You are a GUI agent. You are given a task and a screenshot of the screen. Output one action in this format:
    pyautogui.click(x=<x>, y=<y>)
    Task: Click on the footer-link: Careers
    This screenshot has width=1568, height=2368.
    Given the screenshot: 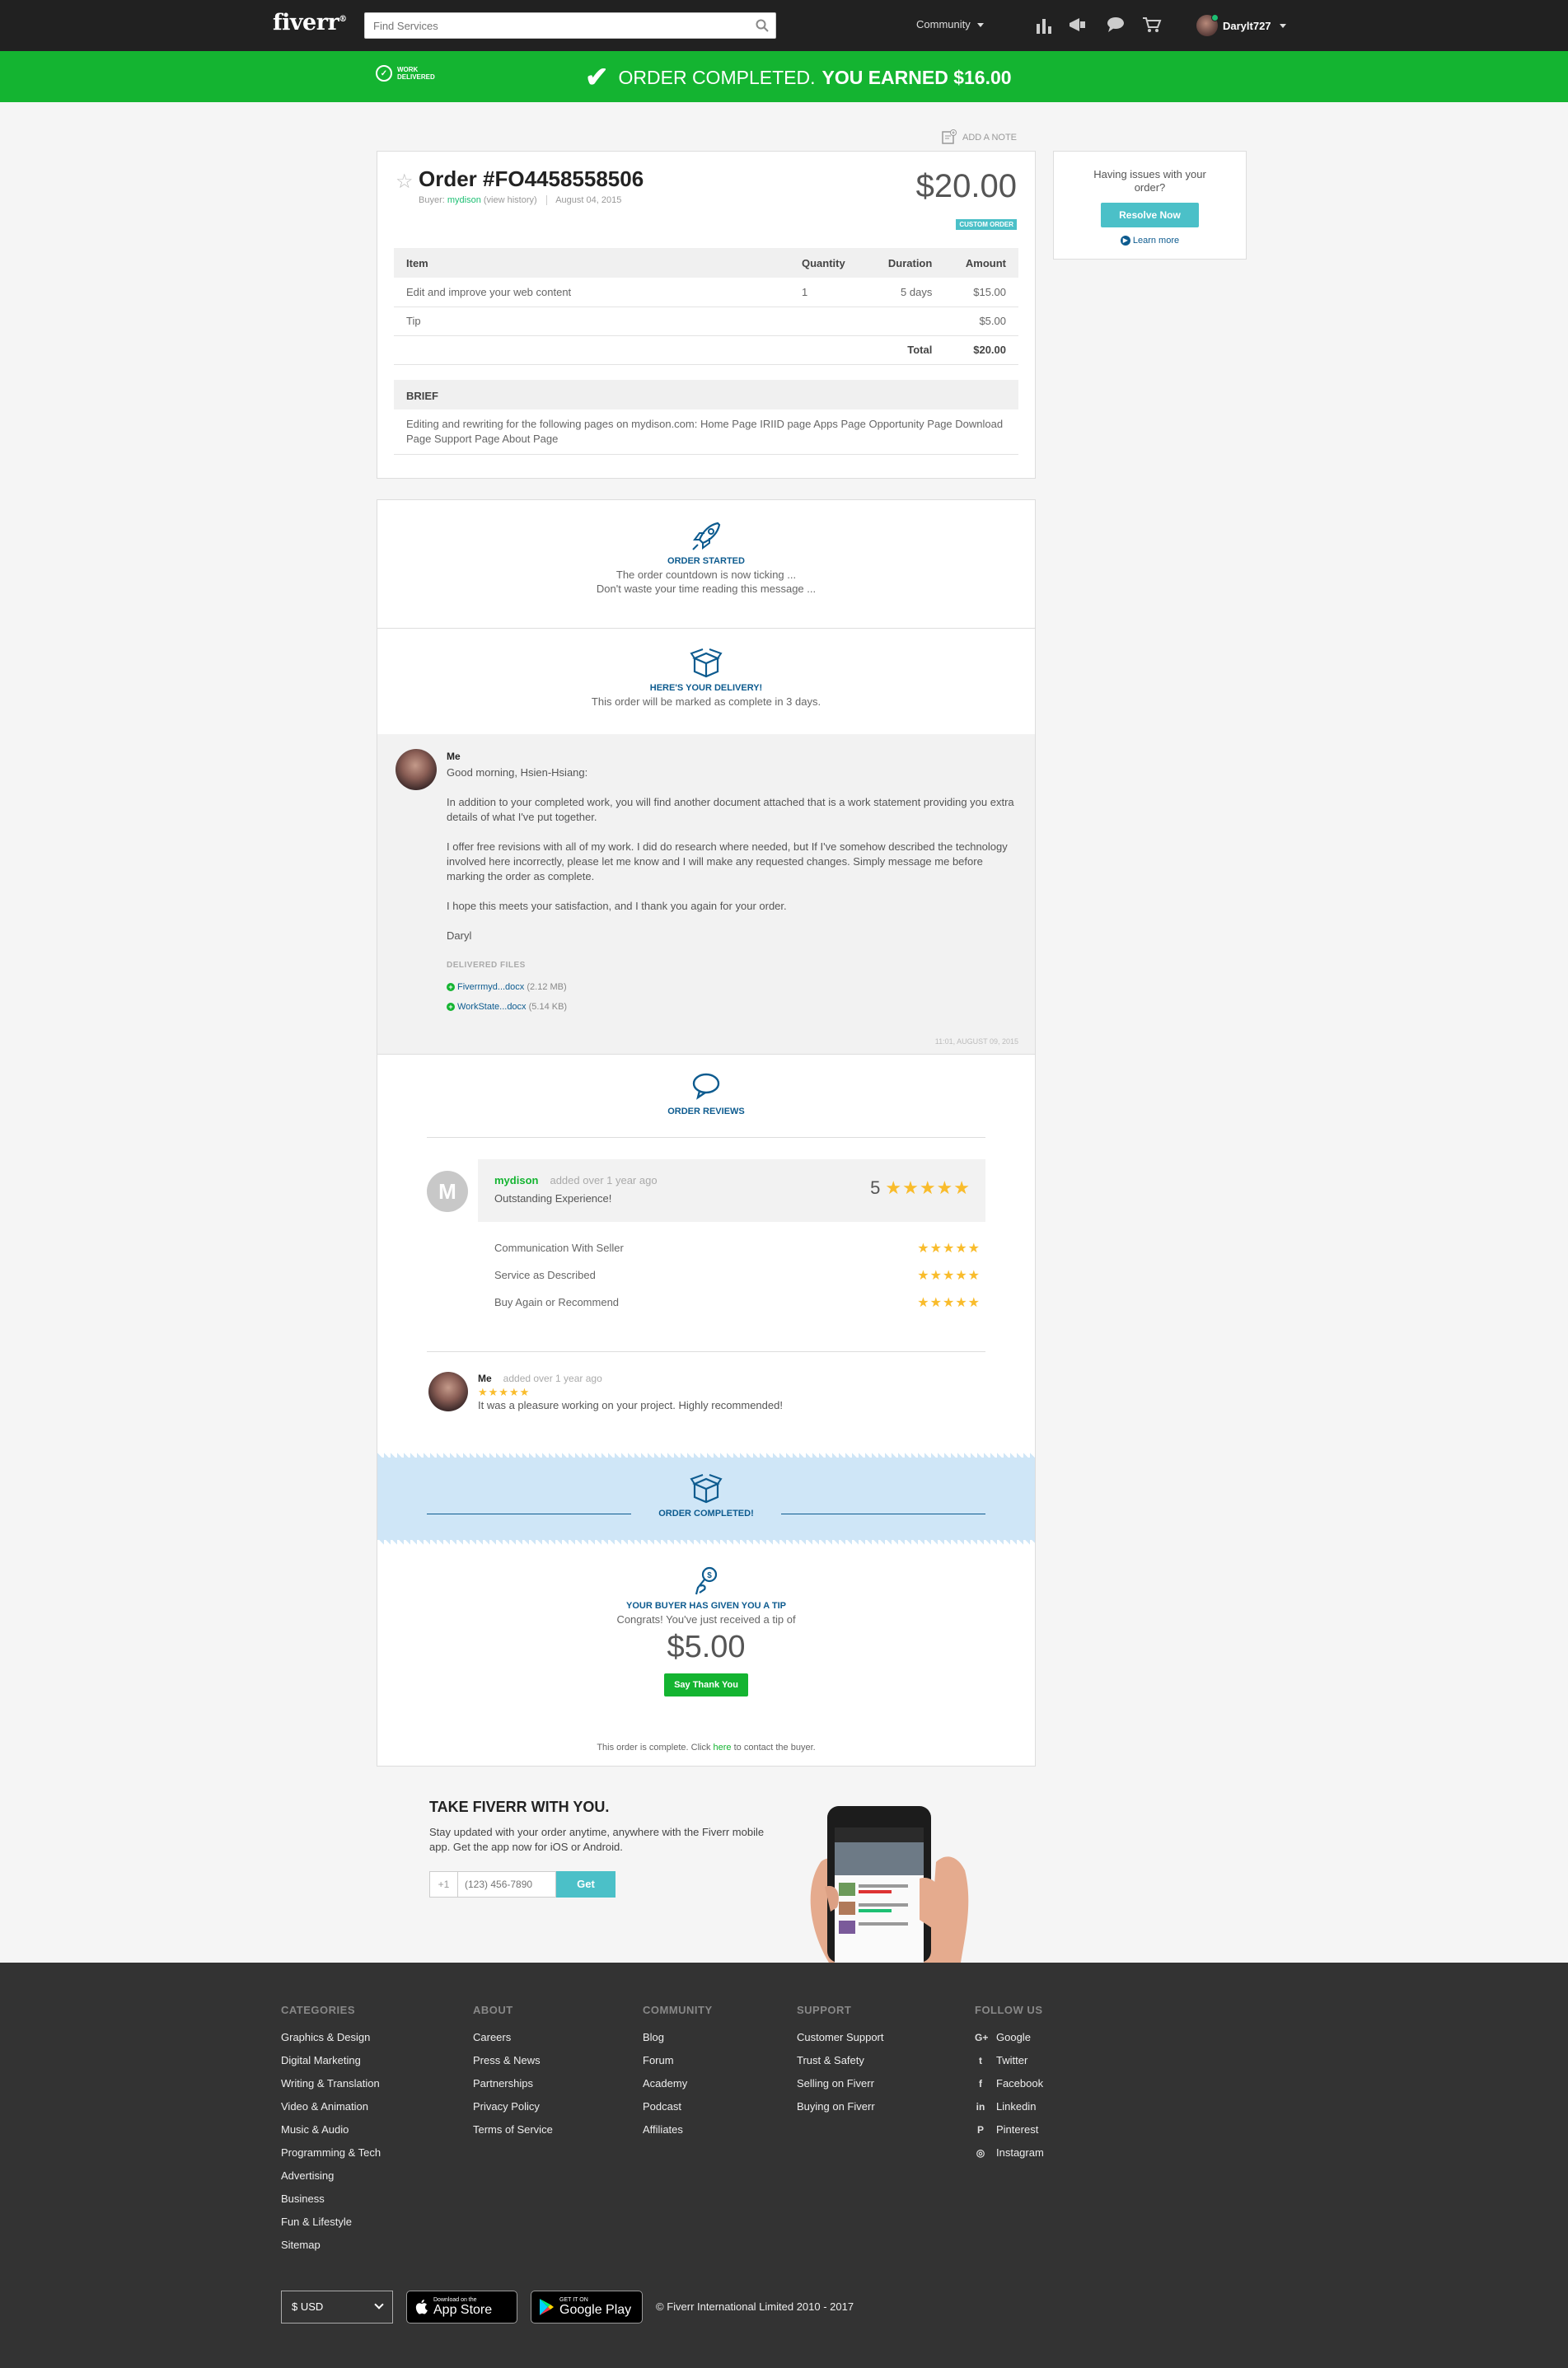 What is the action you would take?
    pyautogui.click(x=513, y=2038)
    